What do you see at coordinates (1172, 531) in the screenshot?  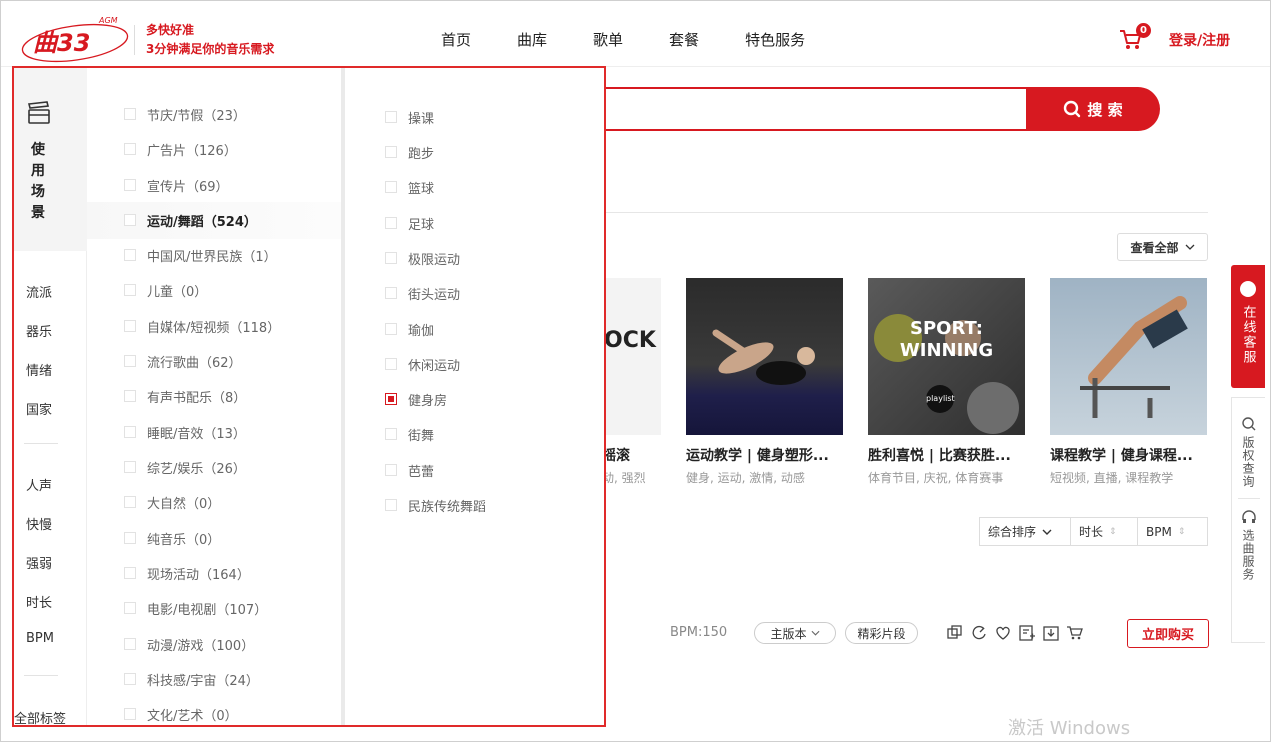 I see `sort-bpm-button: BPM ⇕` at bounding box center [1172, 531].